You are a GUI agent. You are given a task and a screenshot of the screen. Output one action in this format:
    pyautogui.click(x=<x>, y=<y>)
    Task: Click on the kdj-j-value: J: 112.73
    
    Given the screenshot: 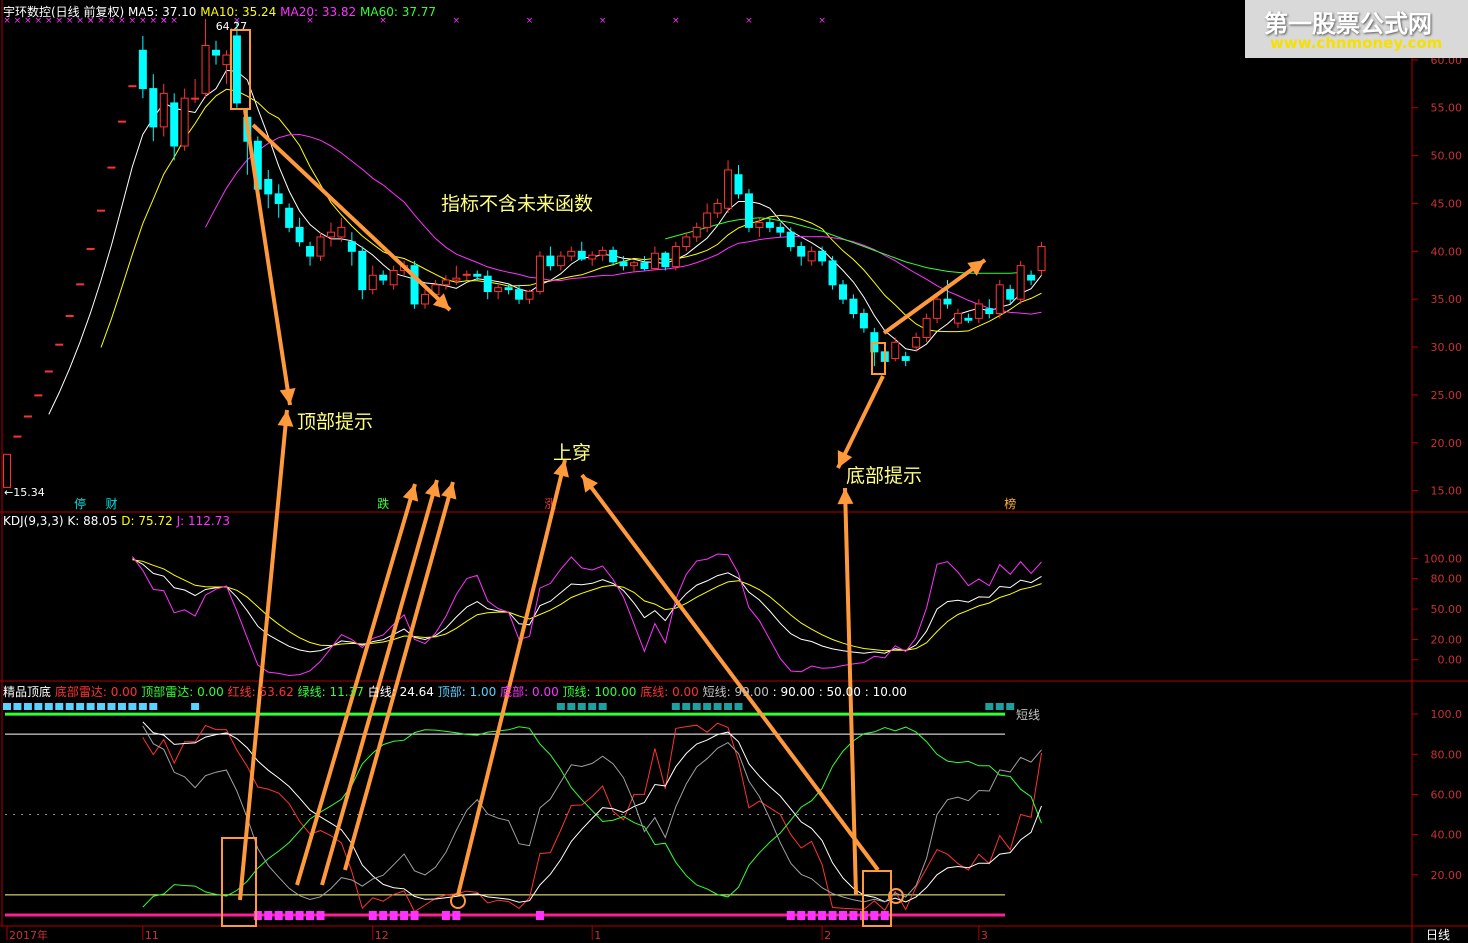 What is the action you would take?
    pyautogui.click(x=203, y=521)
    